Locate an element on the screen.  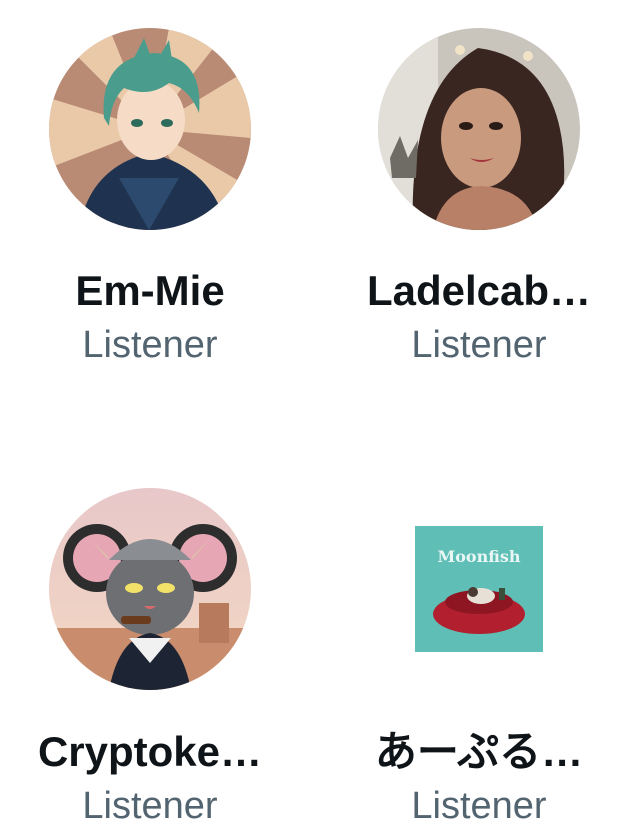
moonfish-album-avatar-icon: Moonfish is located at coordinates (479, 589).